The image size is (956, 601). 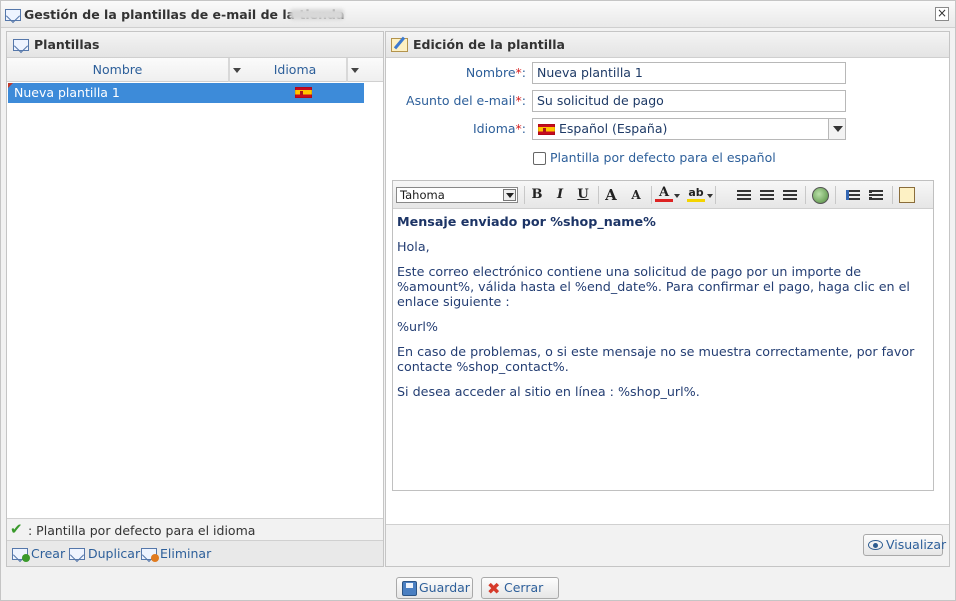 I want to click on edit-icon, so click(x=399, y=45).